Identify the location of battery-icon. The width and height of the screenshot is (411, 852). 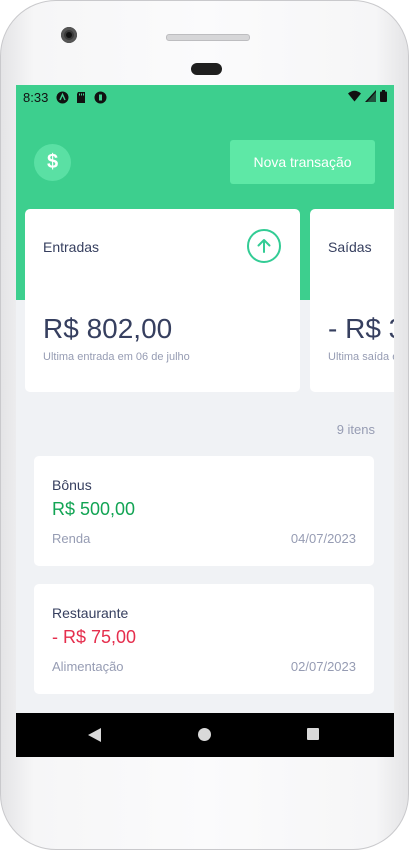
(383, 96).